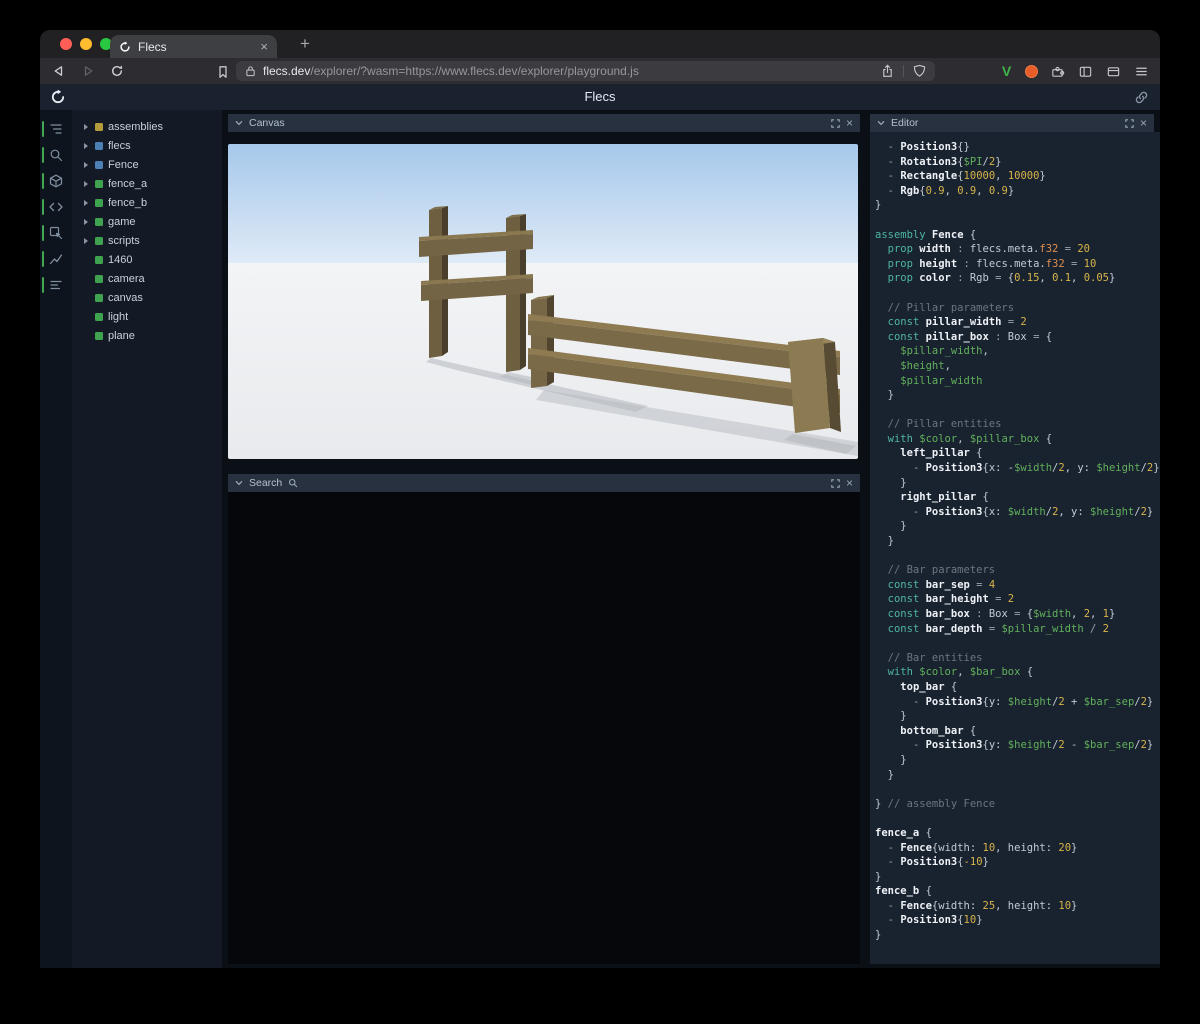 Image resolution: width=1200 pixels, height=1024 pixels. What do you see at coordinates (86, 44) in the screenshot?
I see `minimize-window-button` at bounding box center [86, 44].